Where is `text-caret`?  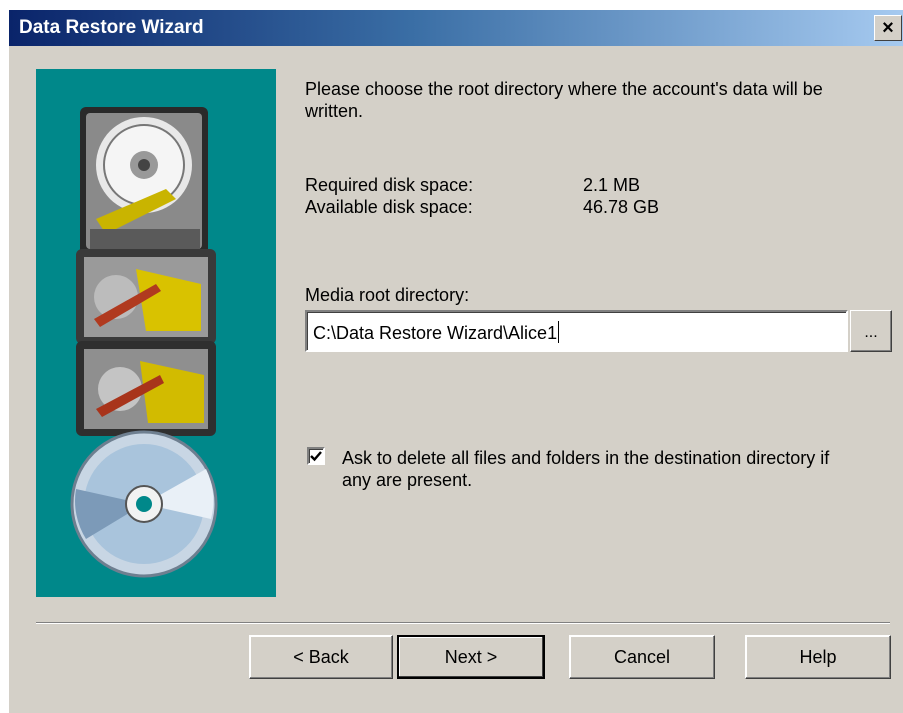
text-caret is located at coordinates (559, 332).